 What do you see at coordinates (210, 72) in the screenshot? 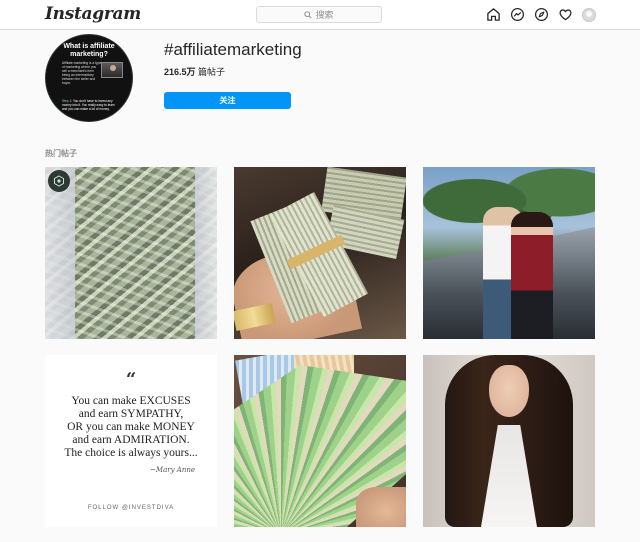
I see `post-count-label: 篇帖子` at bounding box center [210, 72].